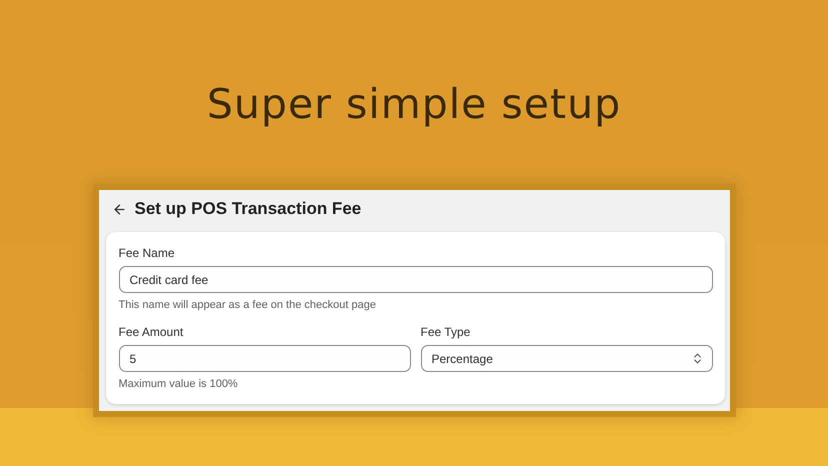 The height and width of the screenshot is (466, 828). Describe the element at coordinates (446, 332) in the screenshot. I see `field-label: Fee Type` at that location.